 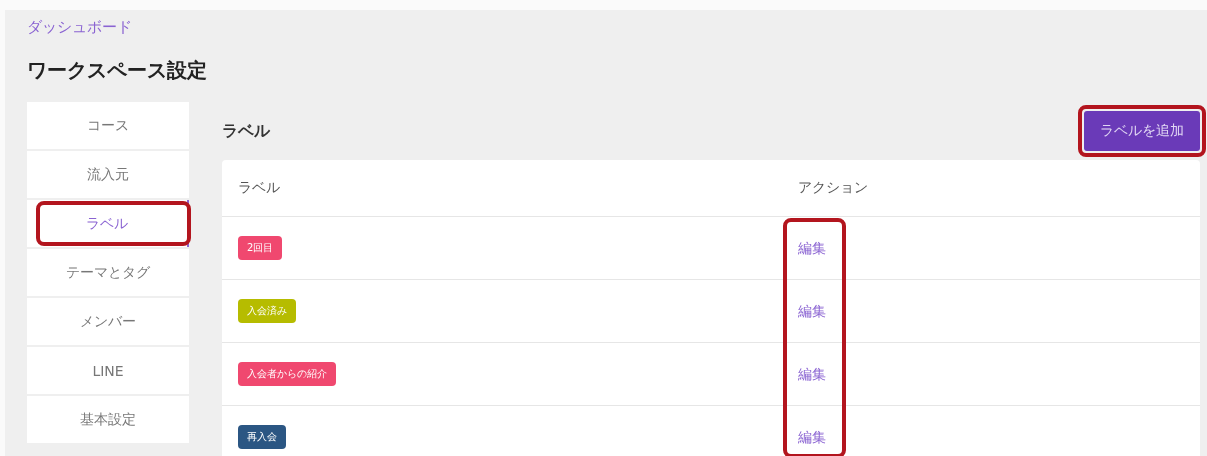 I want to click on section-heading: ラベル, so click(x=246, y=131).